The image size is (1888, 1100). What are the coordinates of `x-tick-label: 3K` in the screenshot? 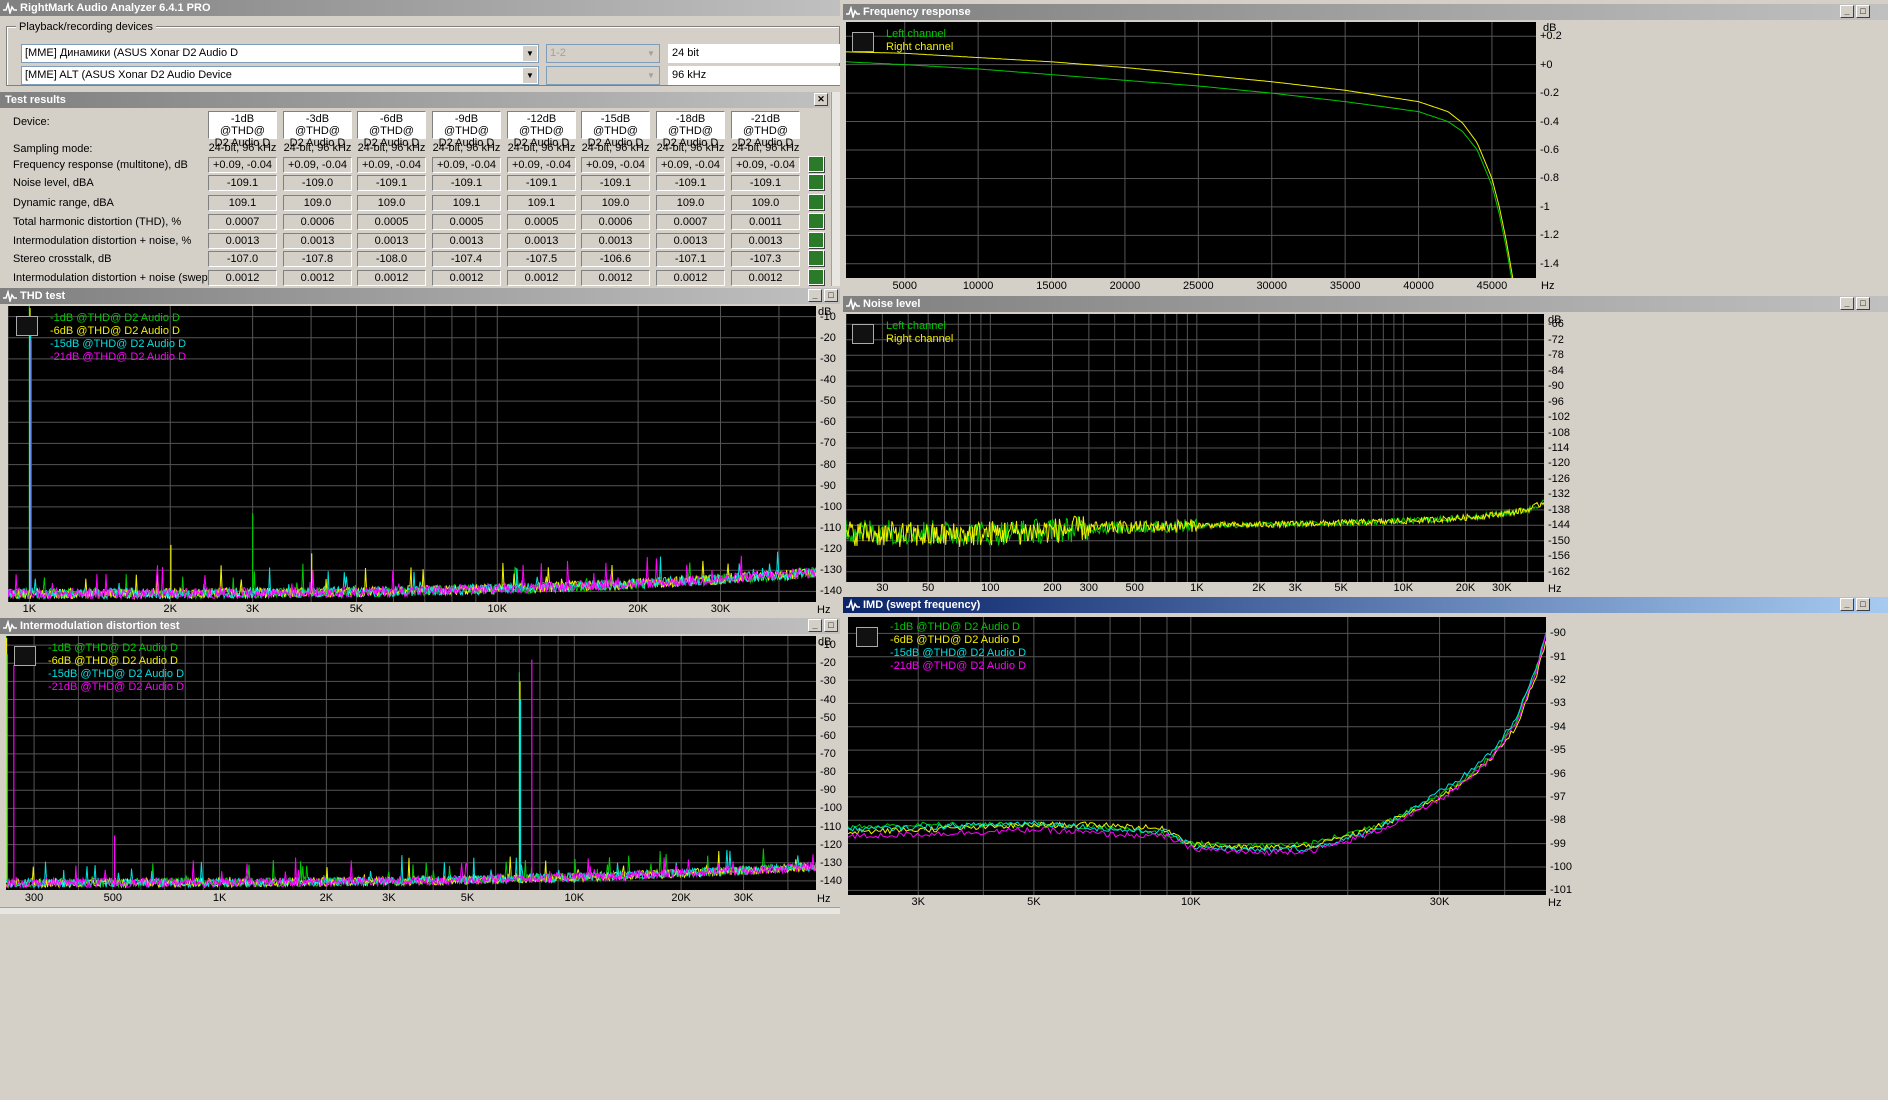 It's located at (389, 898).